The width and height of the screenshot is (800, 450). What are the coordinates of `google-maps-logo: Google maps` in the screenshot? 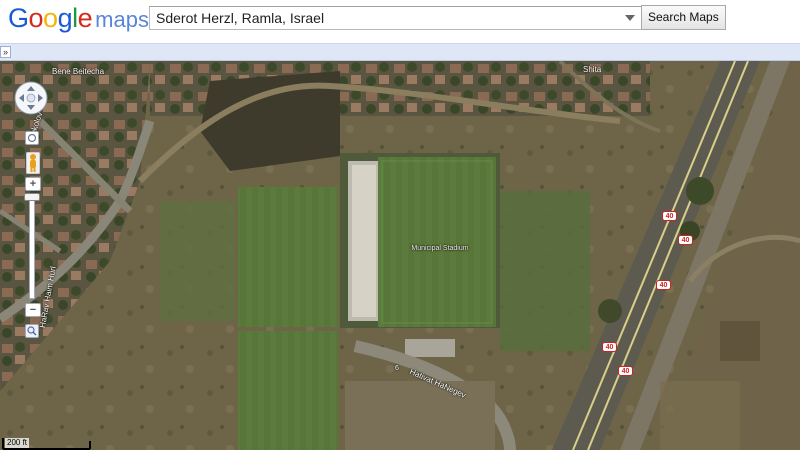 It's located at (78, 19).